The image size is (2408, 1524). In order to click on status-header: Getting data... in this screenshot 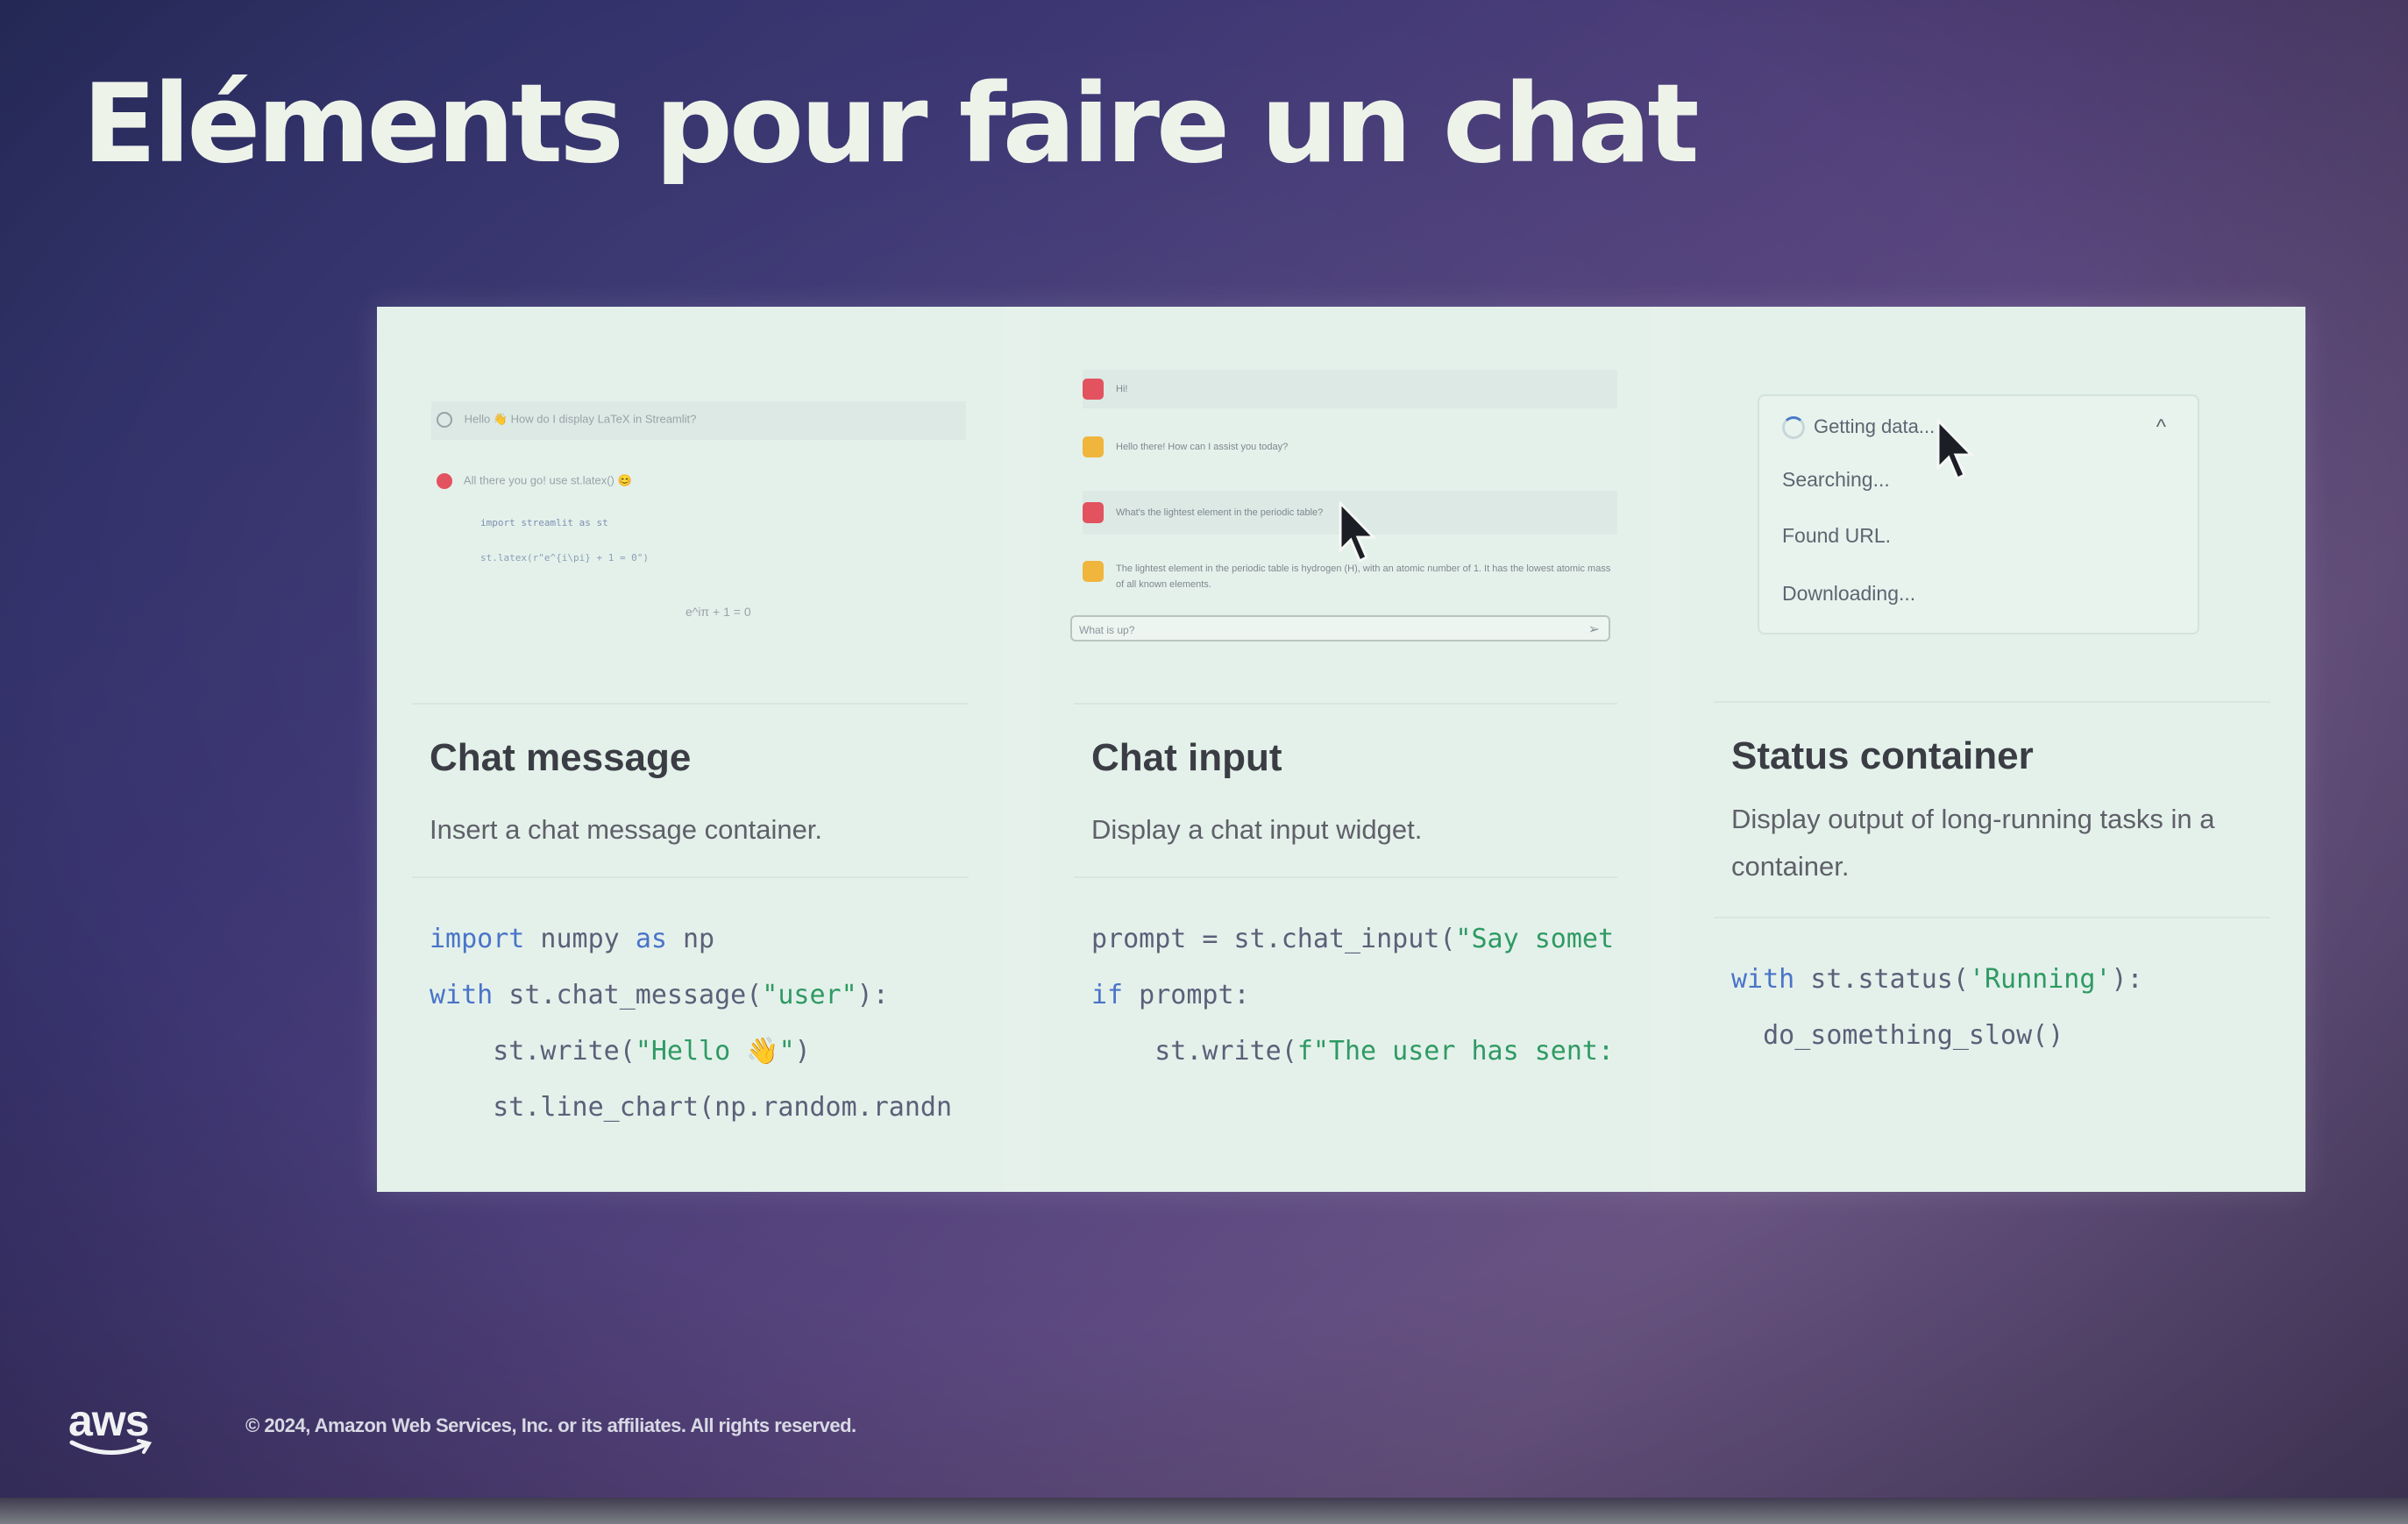, I will do `click(1859, 427)`.